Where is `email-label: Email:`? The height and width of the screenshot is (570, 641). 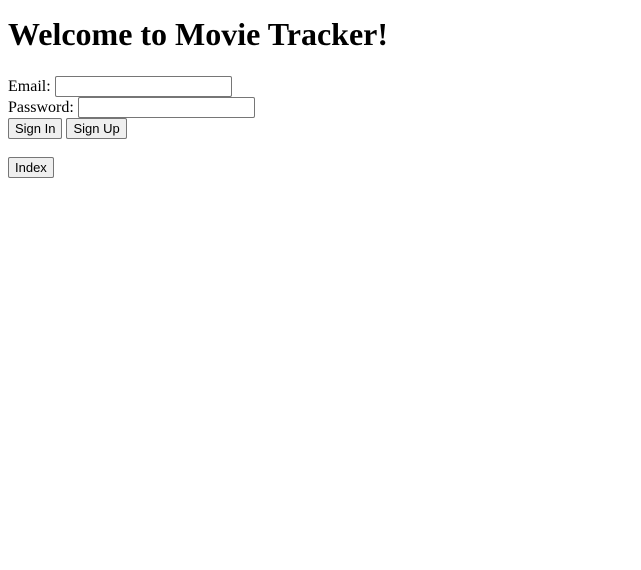
email-label: Email: is located at coordinates (29, 86).